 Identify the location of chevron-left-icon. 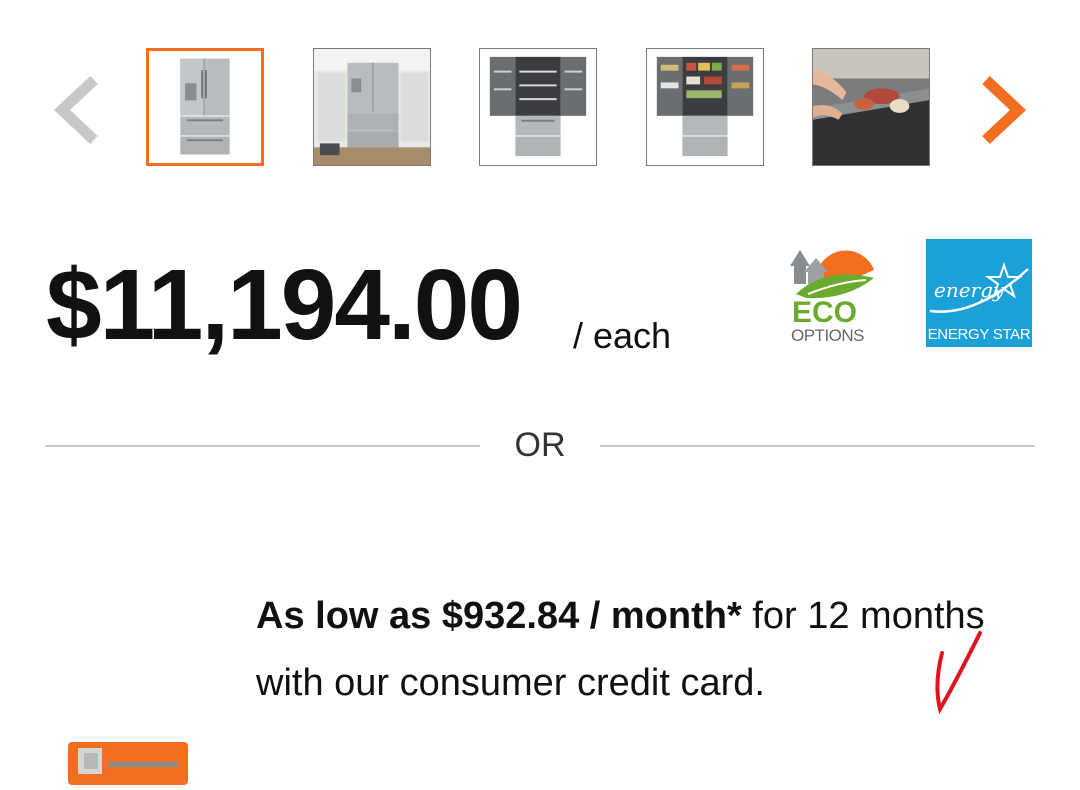
(78, 110).